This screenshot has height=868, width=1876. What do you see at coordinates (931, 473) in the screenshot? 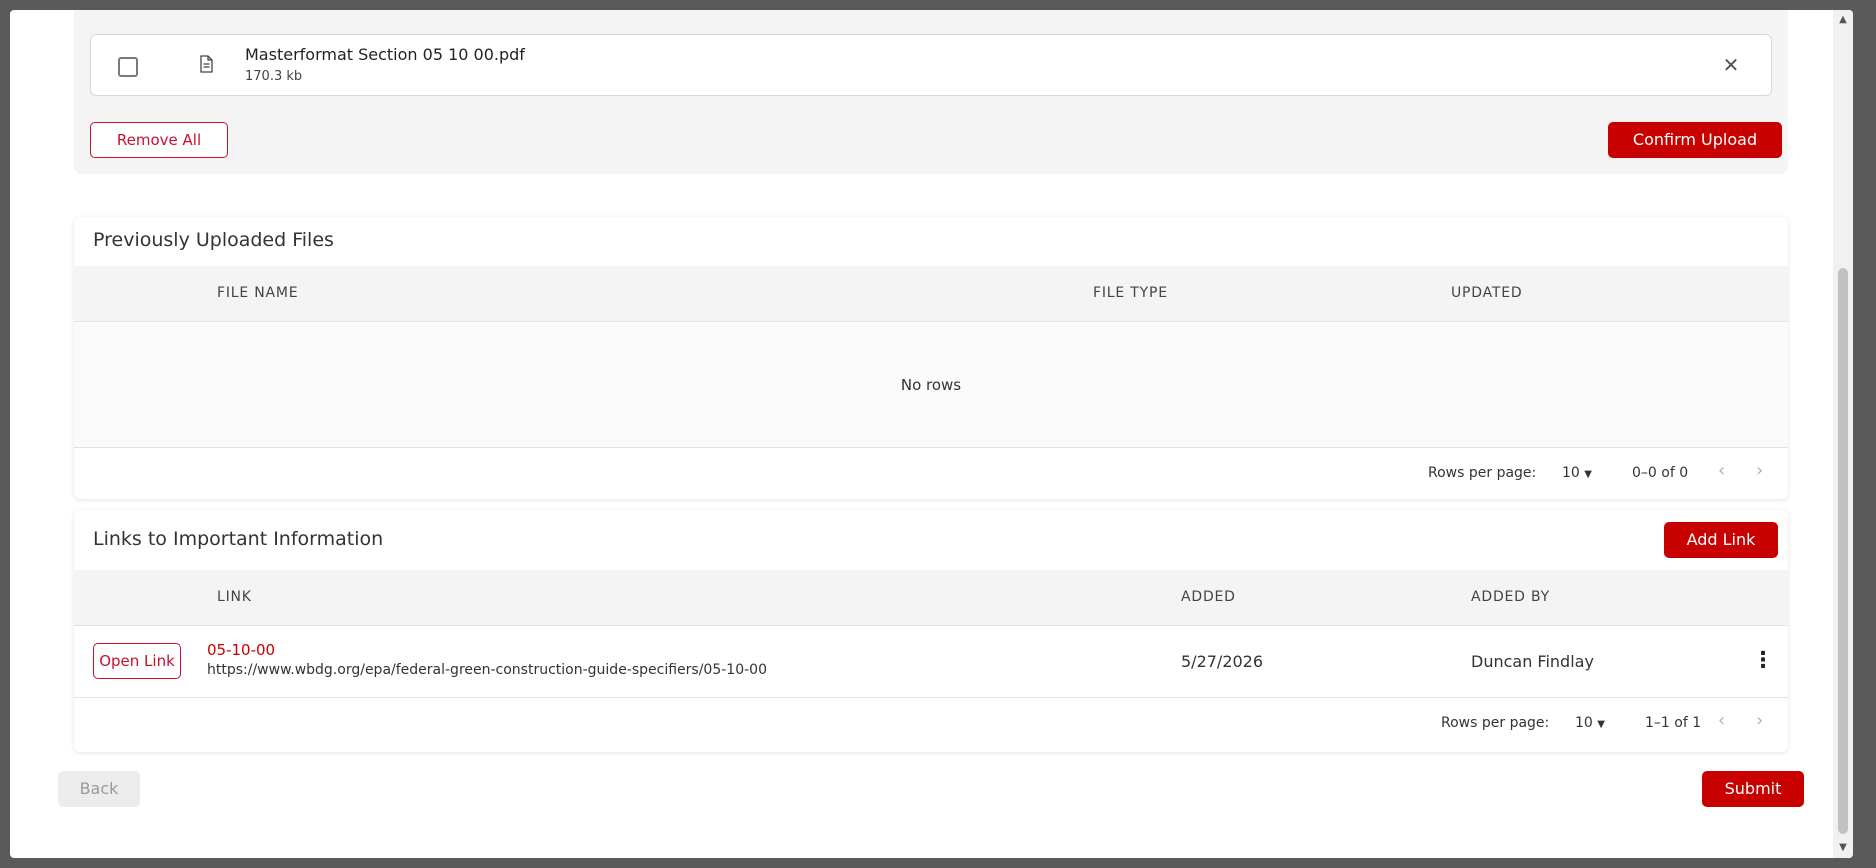
I see `table-pagination: Rows per page: 10 ▼ 0–0 of 0 ‹ ›` at bounding box center [931, 473].